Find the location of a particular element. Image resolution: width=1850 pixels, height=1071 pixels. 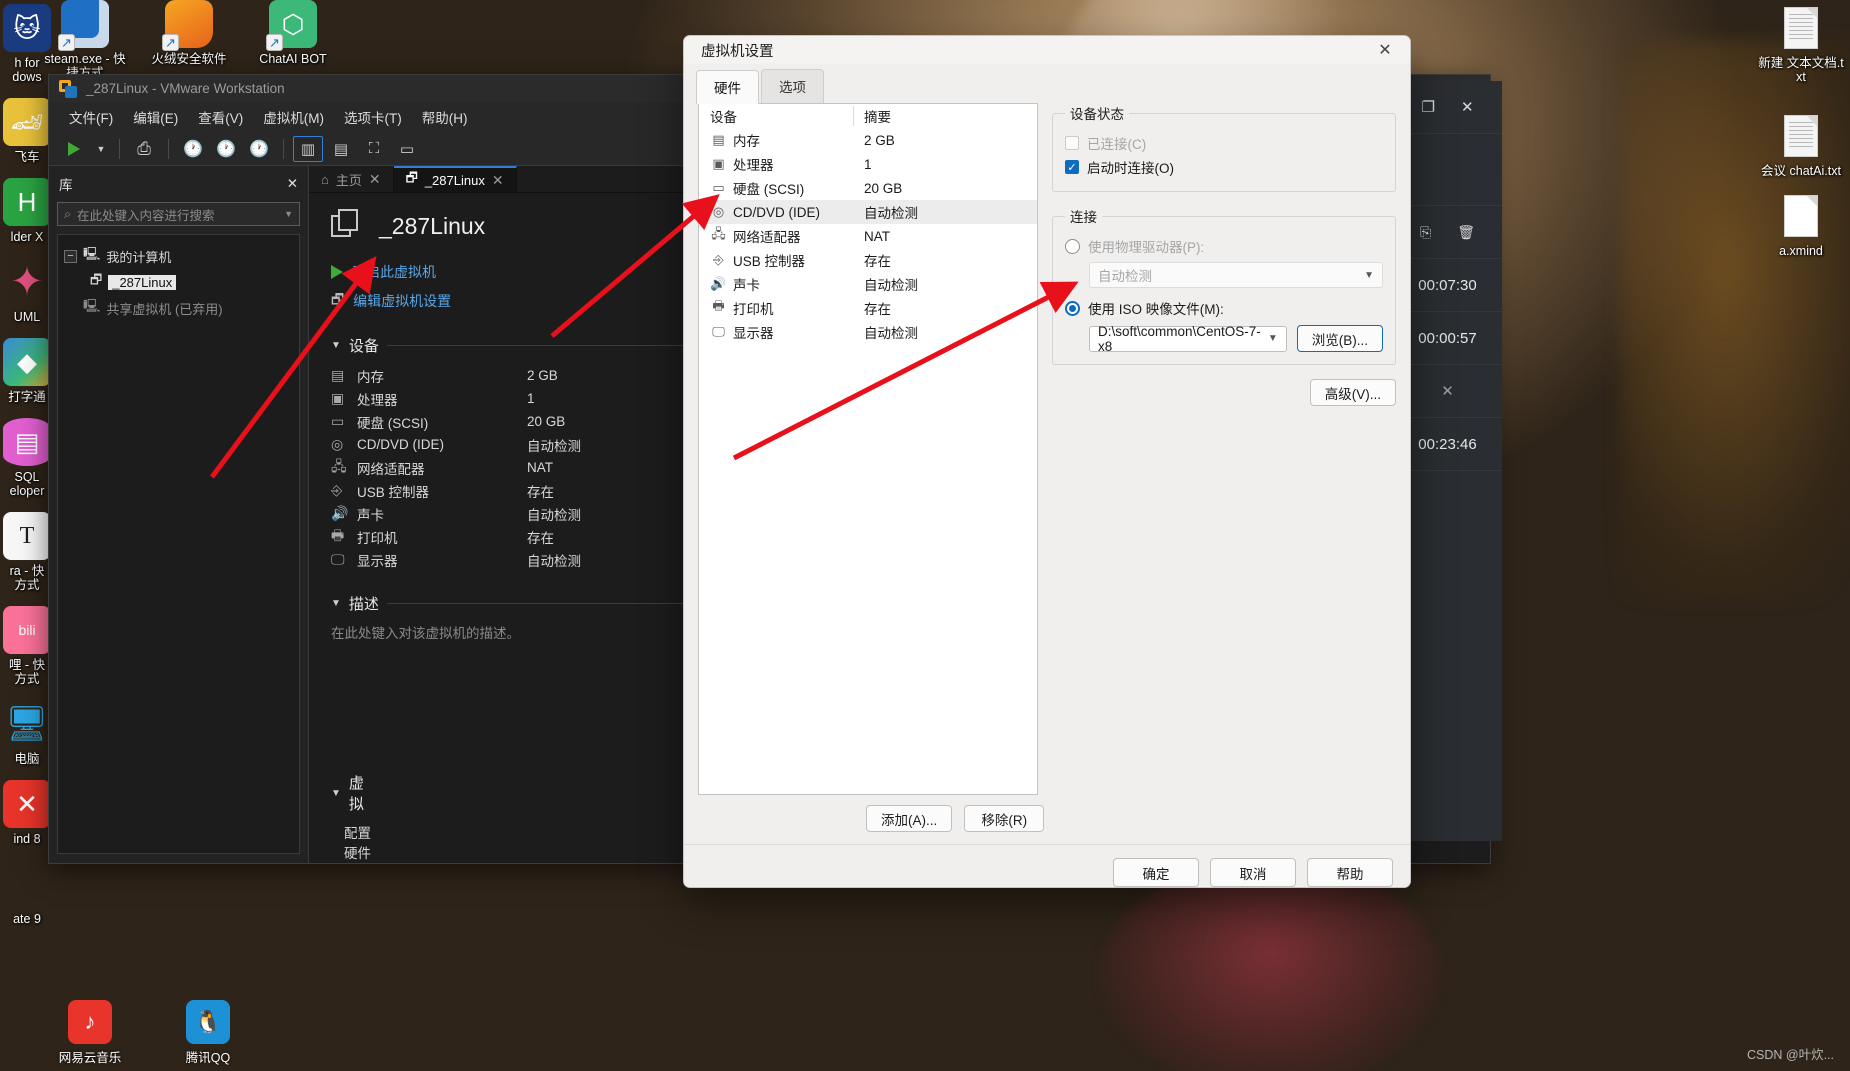

harddisk-icon: ▭ is located at coordinates (338, 421).